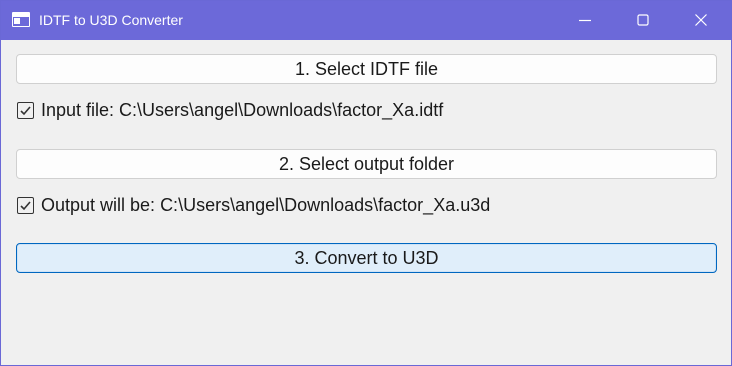 The width and height of the screenshot is (732, 366). What do you see at coordinates (98, 204) in the screenshot?
I see `output-file-label: Output will be:` at bounding box center [98, 204].